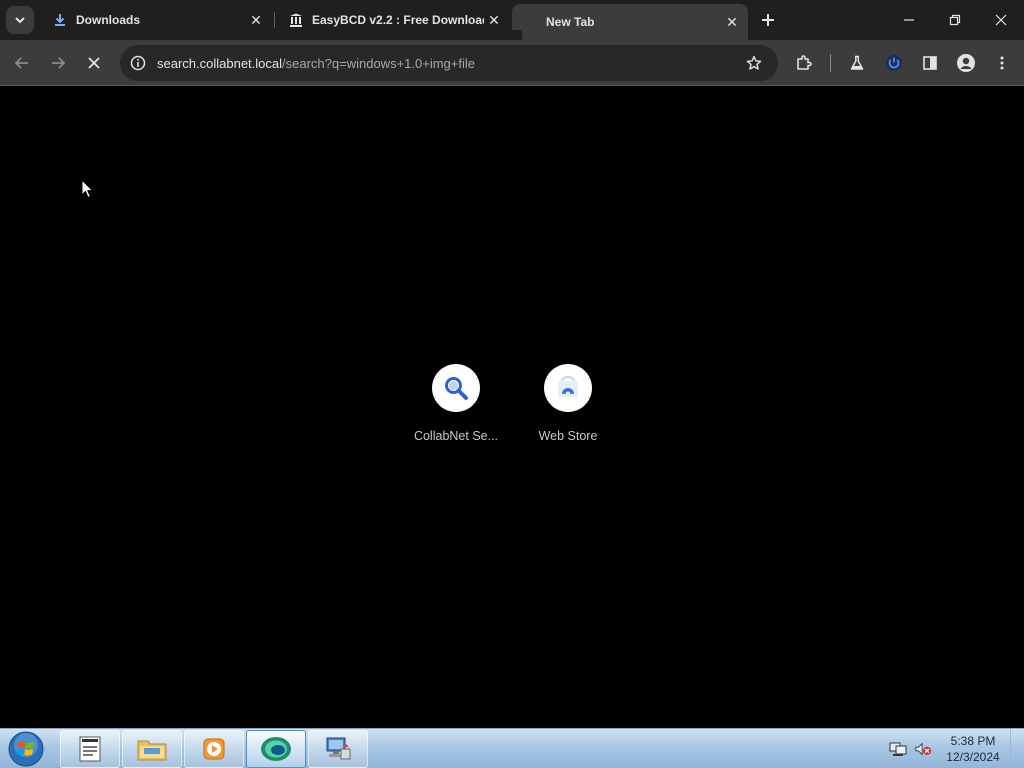  I want to click on document-icon, so click(90, 749).